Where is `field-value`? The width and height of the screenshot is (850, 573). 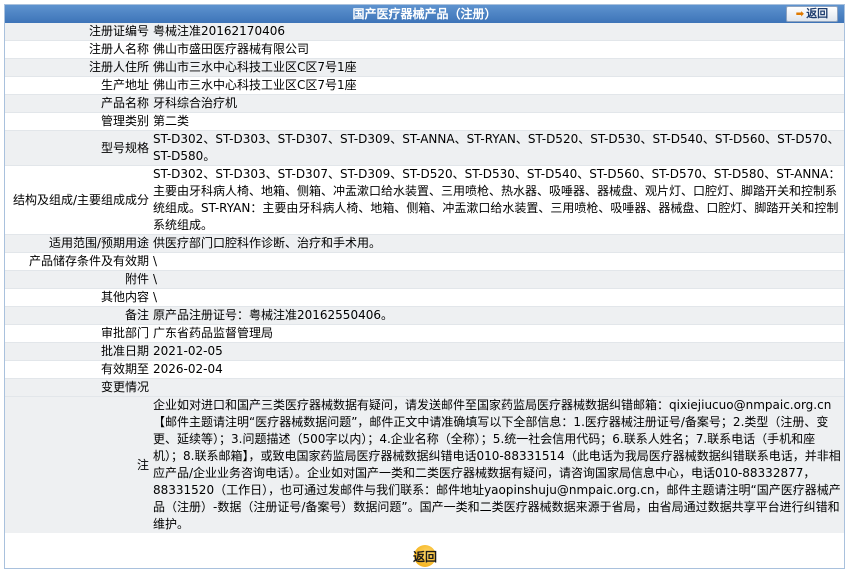
field-value is located at coordinates (497, 387).